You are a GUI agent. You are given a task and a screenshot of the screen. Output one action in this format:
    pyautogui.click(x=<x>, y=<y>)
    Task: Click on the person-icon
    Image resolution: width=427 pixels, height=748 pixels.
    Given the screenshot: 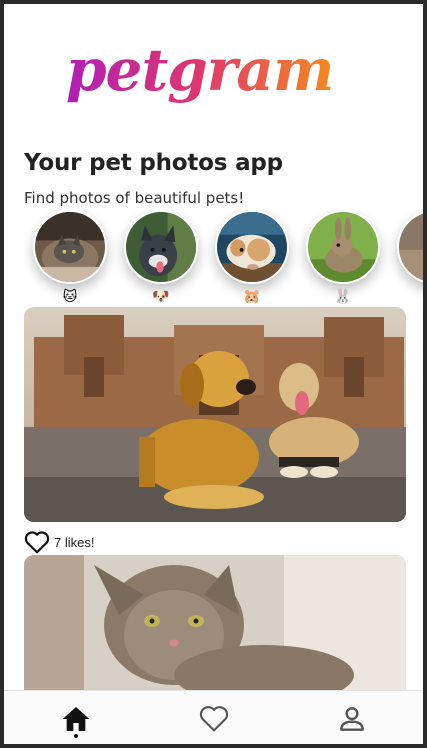 What is the action you would take?
    pyautogui.click(x=352, y=719)
    